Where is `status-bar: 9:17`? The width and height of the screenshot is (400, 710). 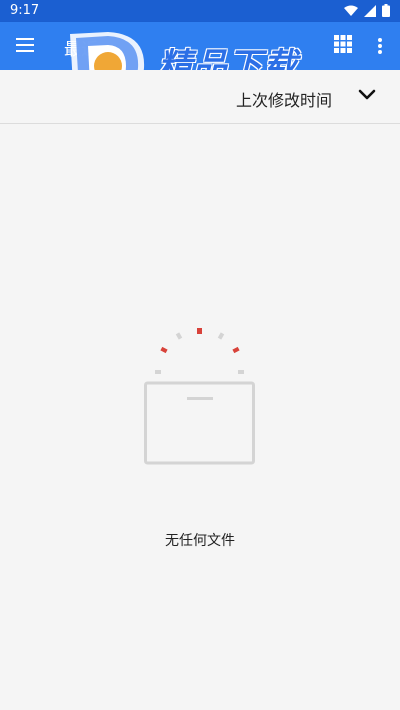
status-bar: 9:17 is located at coordinates (200, 11).